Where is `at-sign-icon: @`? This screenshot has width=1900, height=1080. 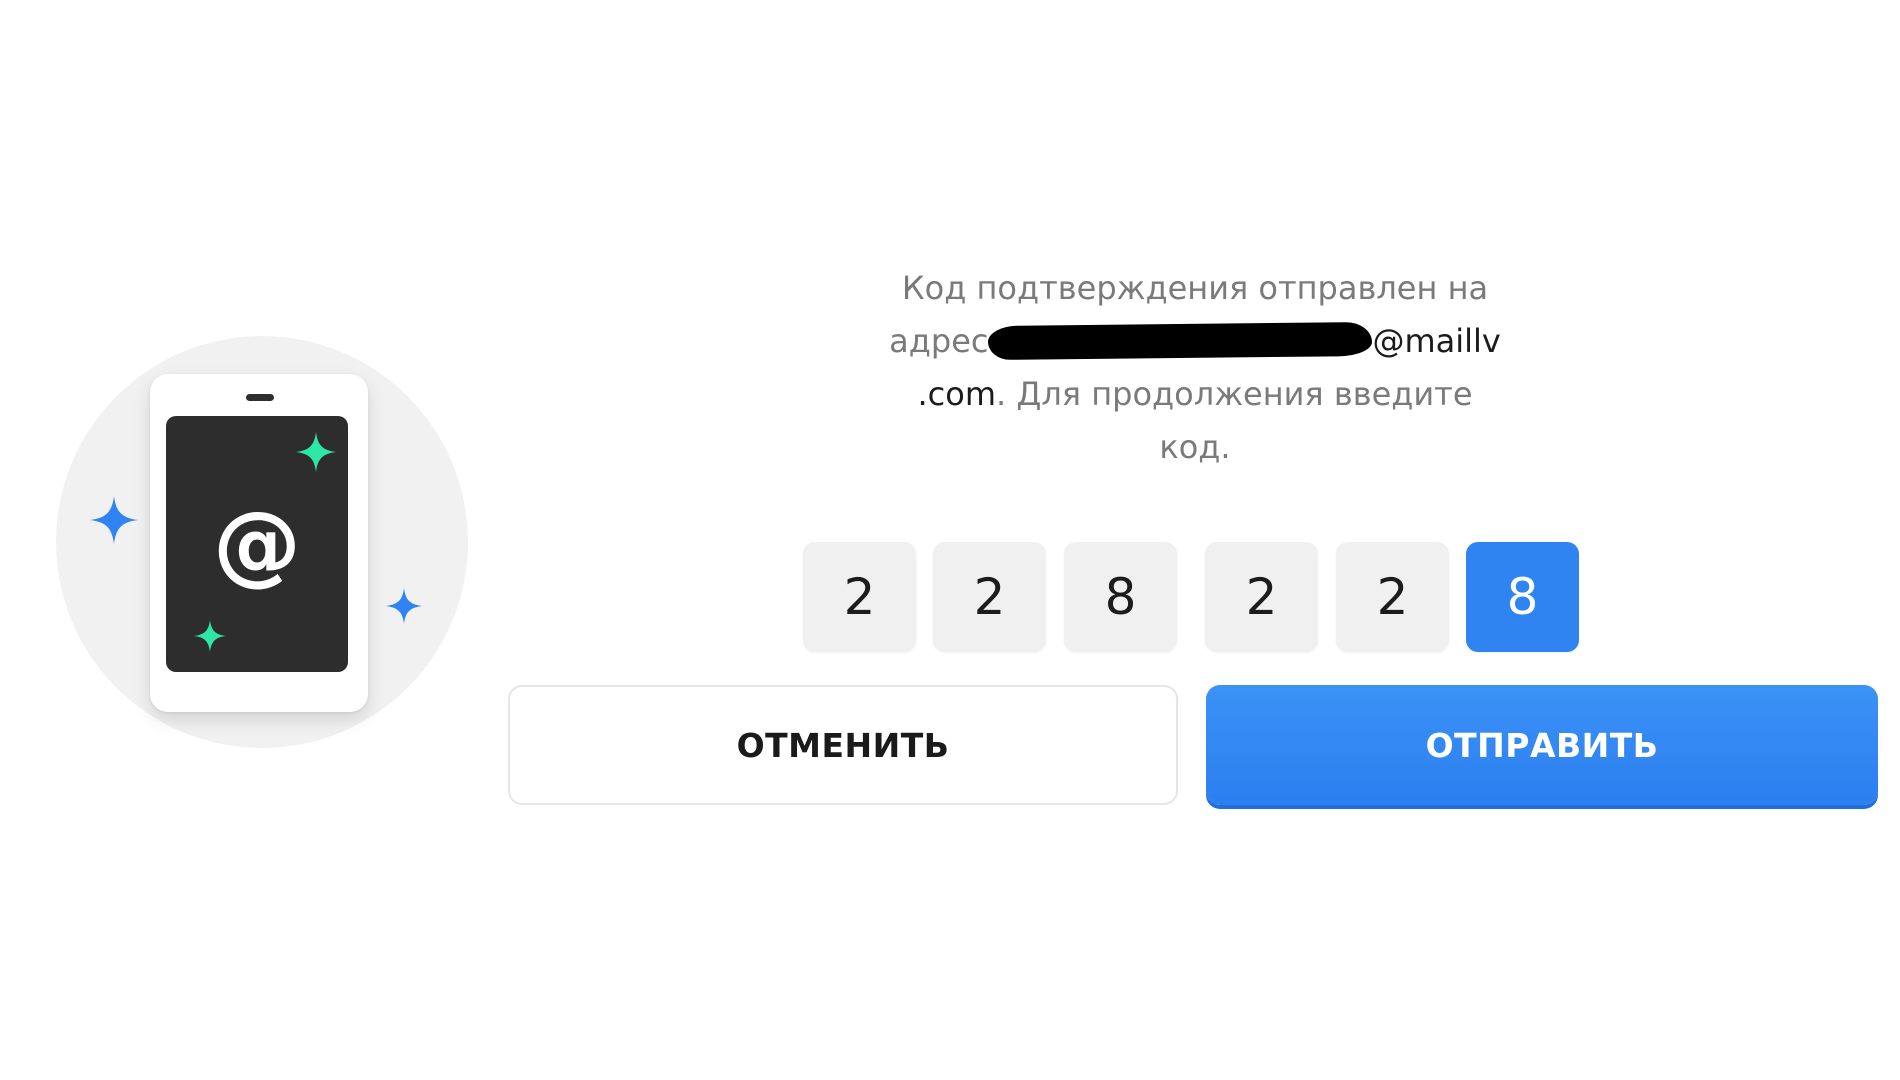
at-sign-icon: @ is located at coordinates (257, 543).